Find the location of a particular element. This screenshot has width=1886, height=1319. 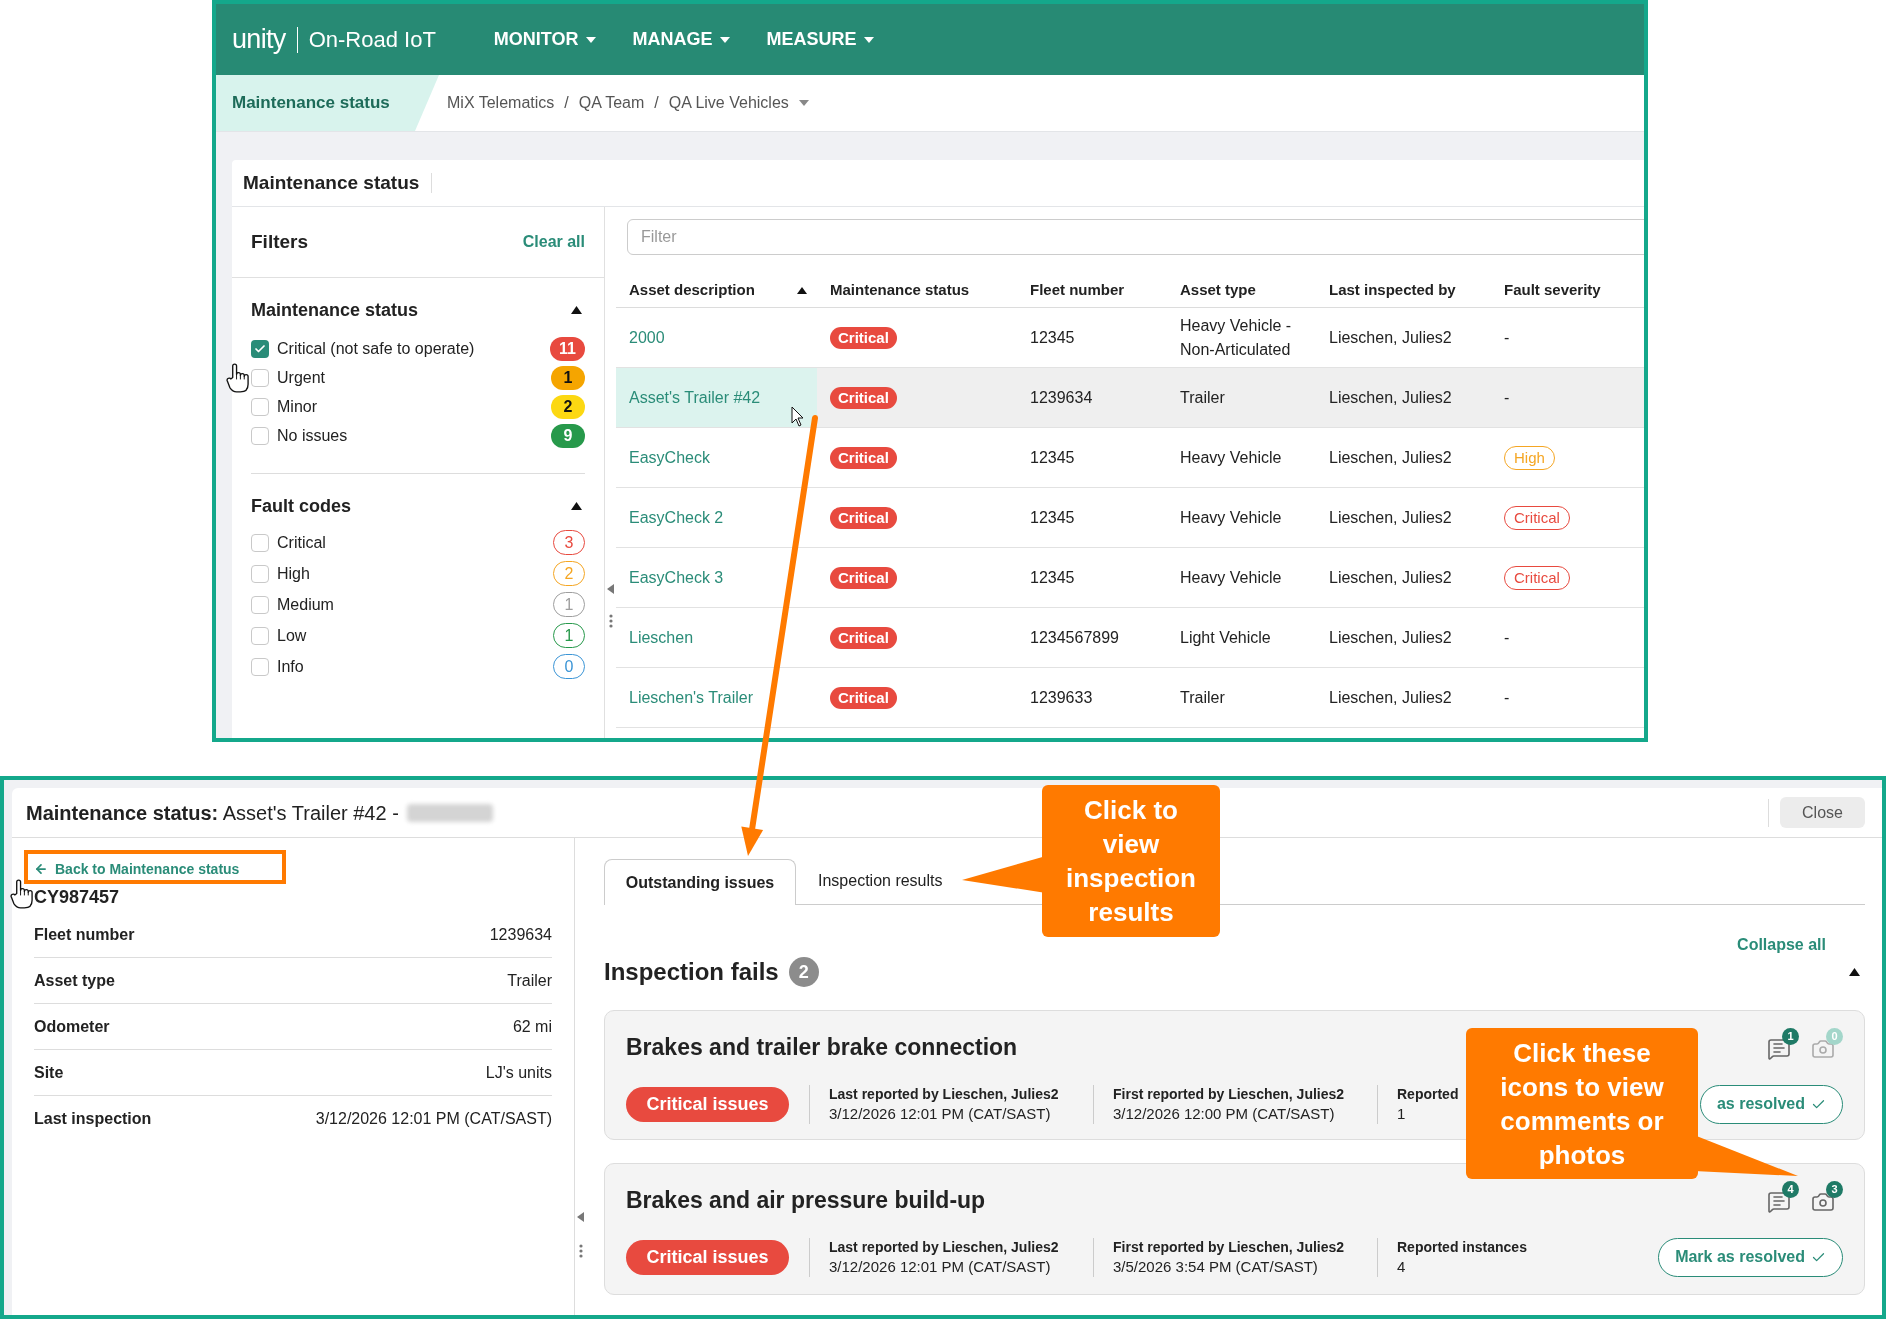

breadcrumb-link: MiX Telematics is located at coordinates (501, 103).